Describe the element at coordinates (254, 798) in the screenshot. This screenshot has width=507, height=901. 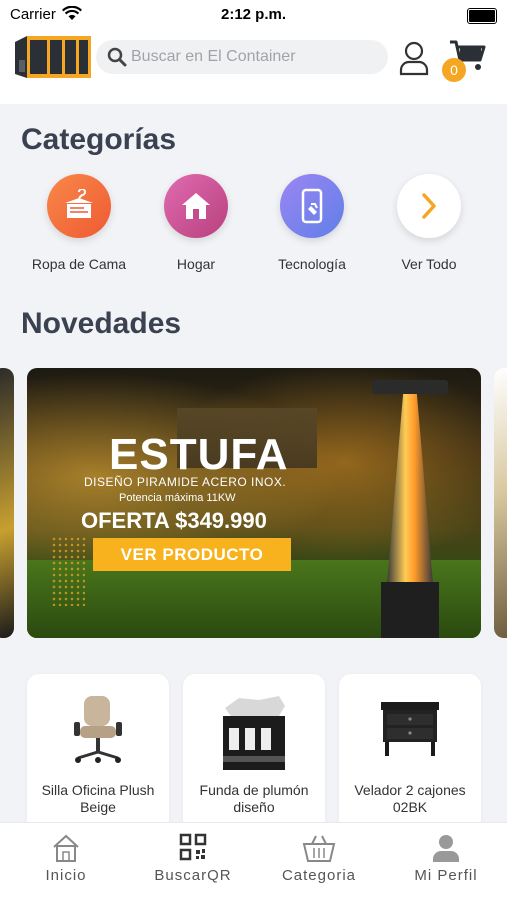
I see `product-name: Funda de plumón diseño` at that location.